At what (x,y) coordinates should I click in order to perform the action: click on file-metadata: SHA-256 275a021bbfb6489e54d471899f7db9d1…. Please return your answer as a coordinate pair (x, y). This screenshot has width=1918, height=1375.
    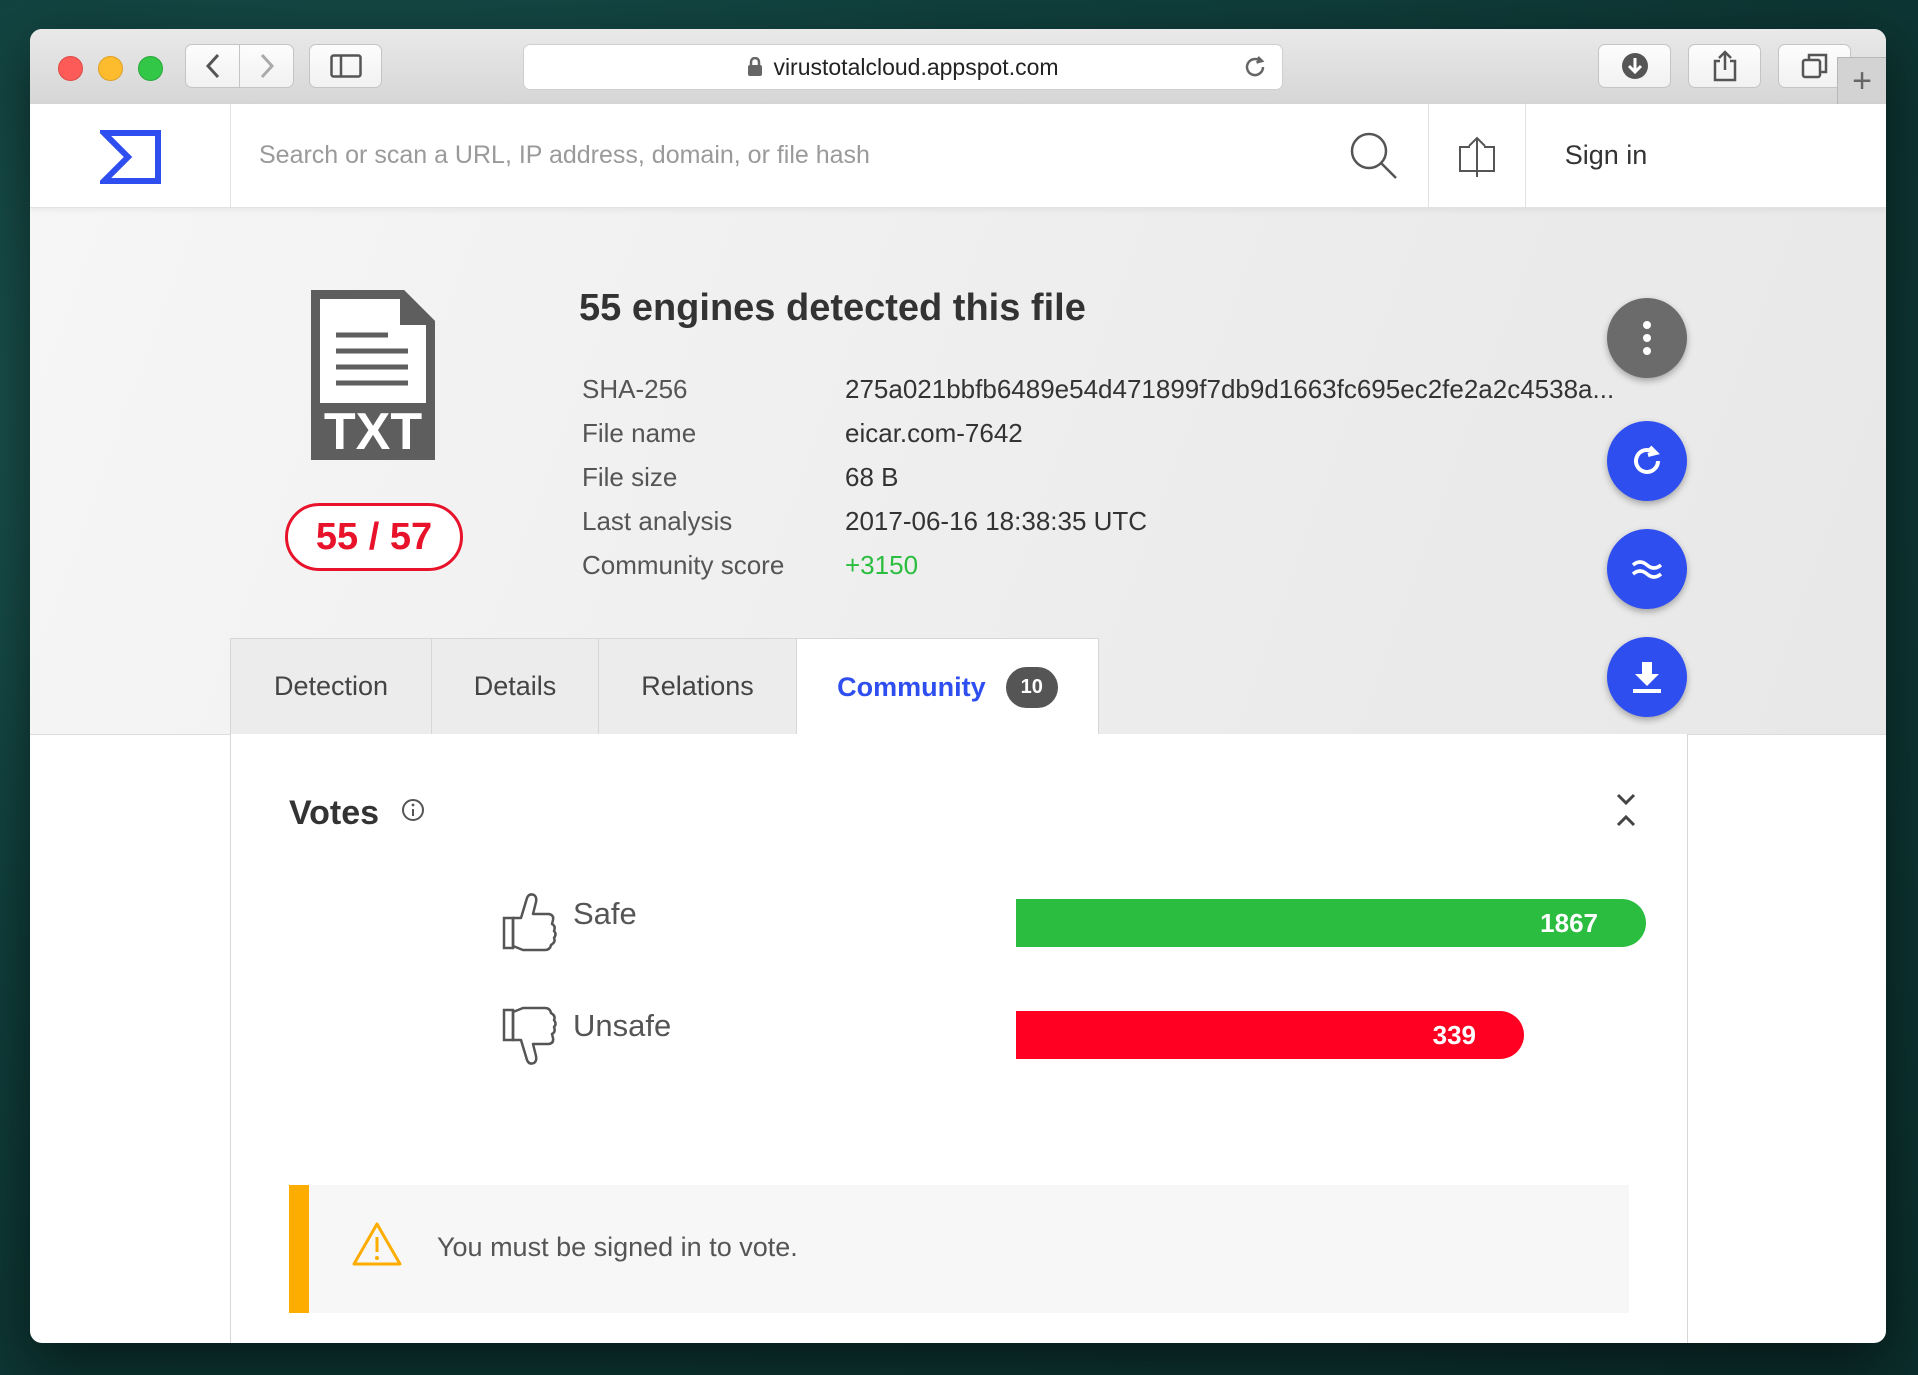
    Looking at the image, I should click on (1133, 477).